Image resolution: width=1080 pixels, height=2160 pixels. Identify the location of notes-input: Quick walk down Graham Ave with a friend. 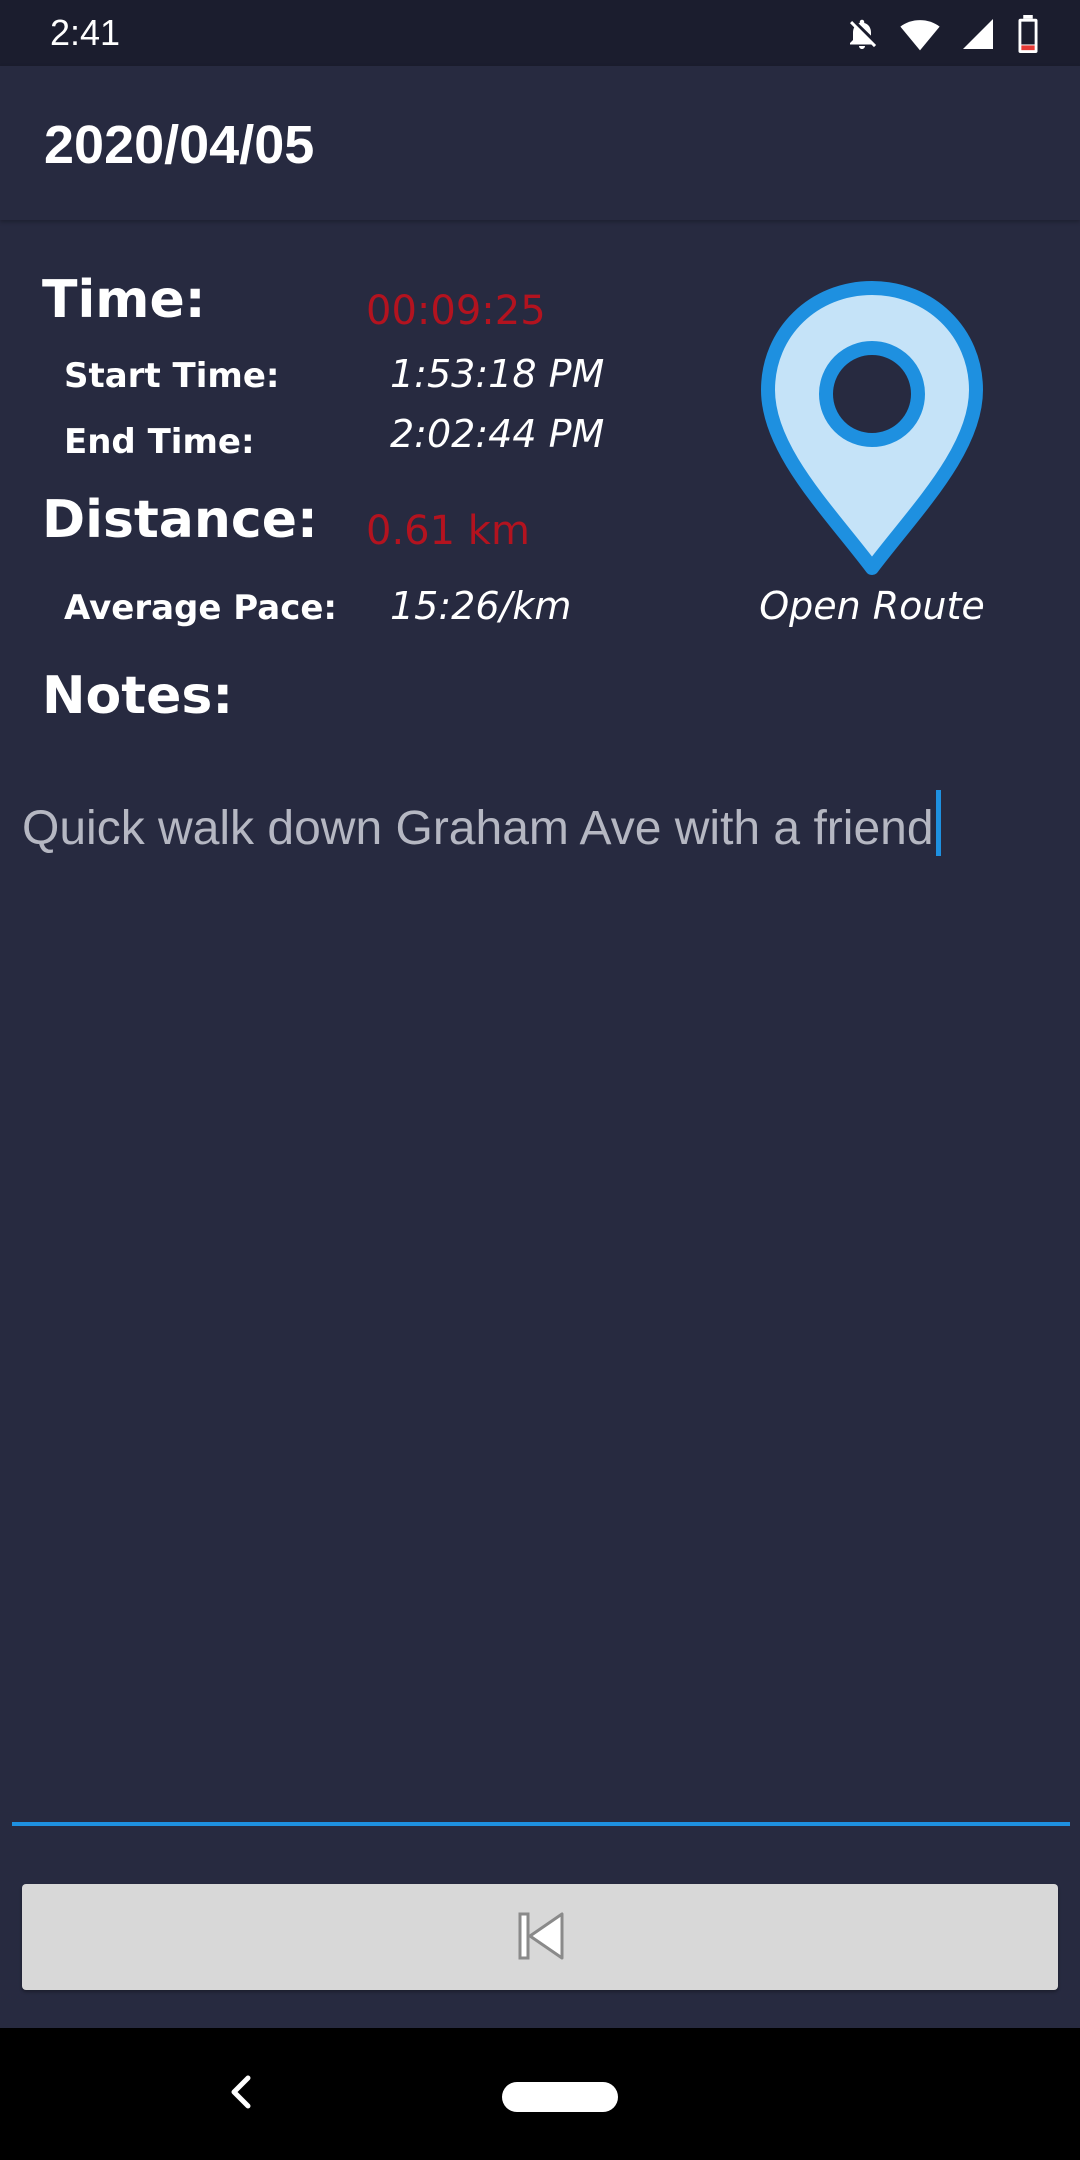
(542, 823).